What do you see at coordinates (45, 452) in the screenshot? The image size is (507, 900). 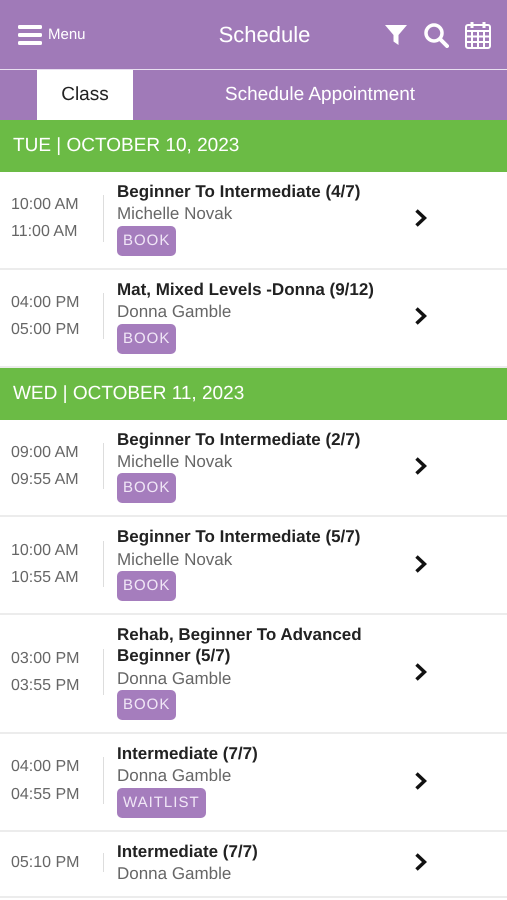 I see `start-time: 09:00 AM` at bounding box center [45, 452].